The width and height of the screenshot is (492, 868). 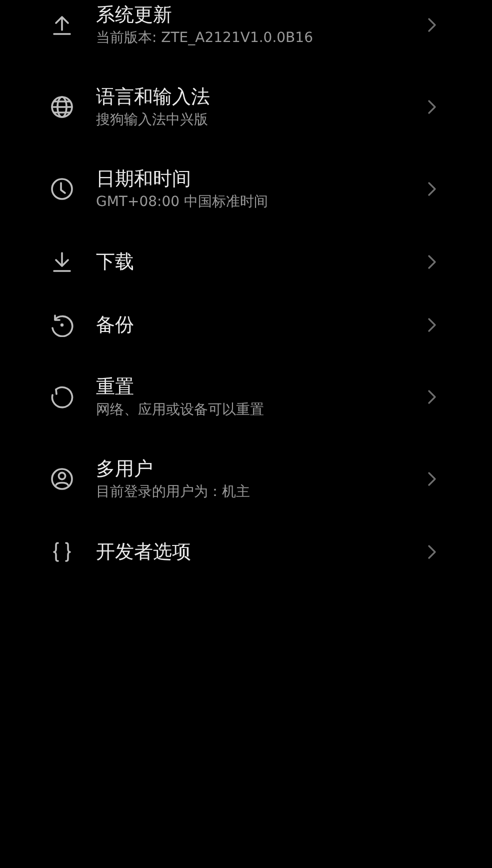 I want to click on upload-icon, so click(x=62, y=25).